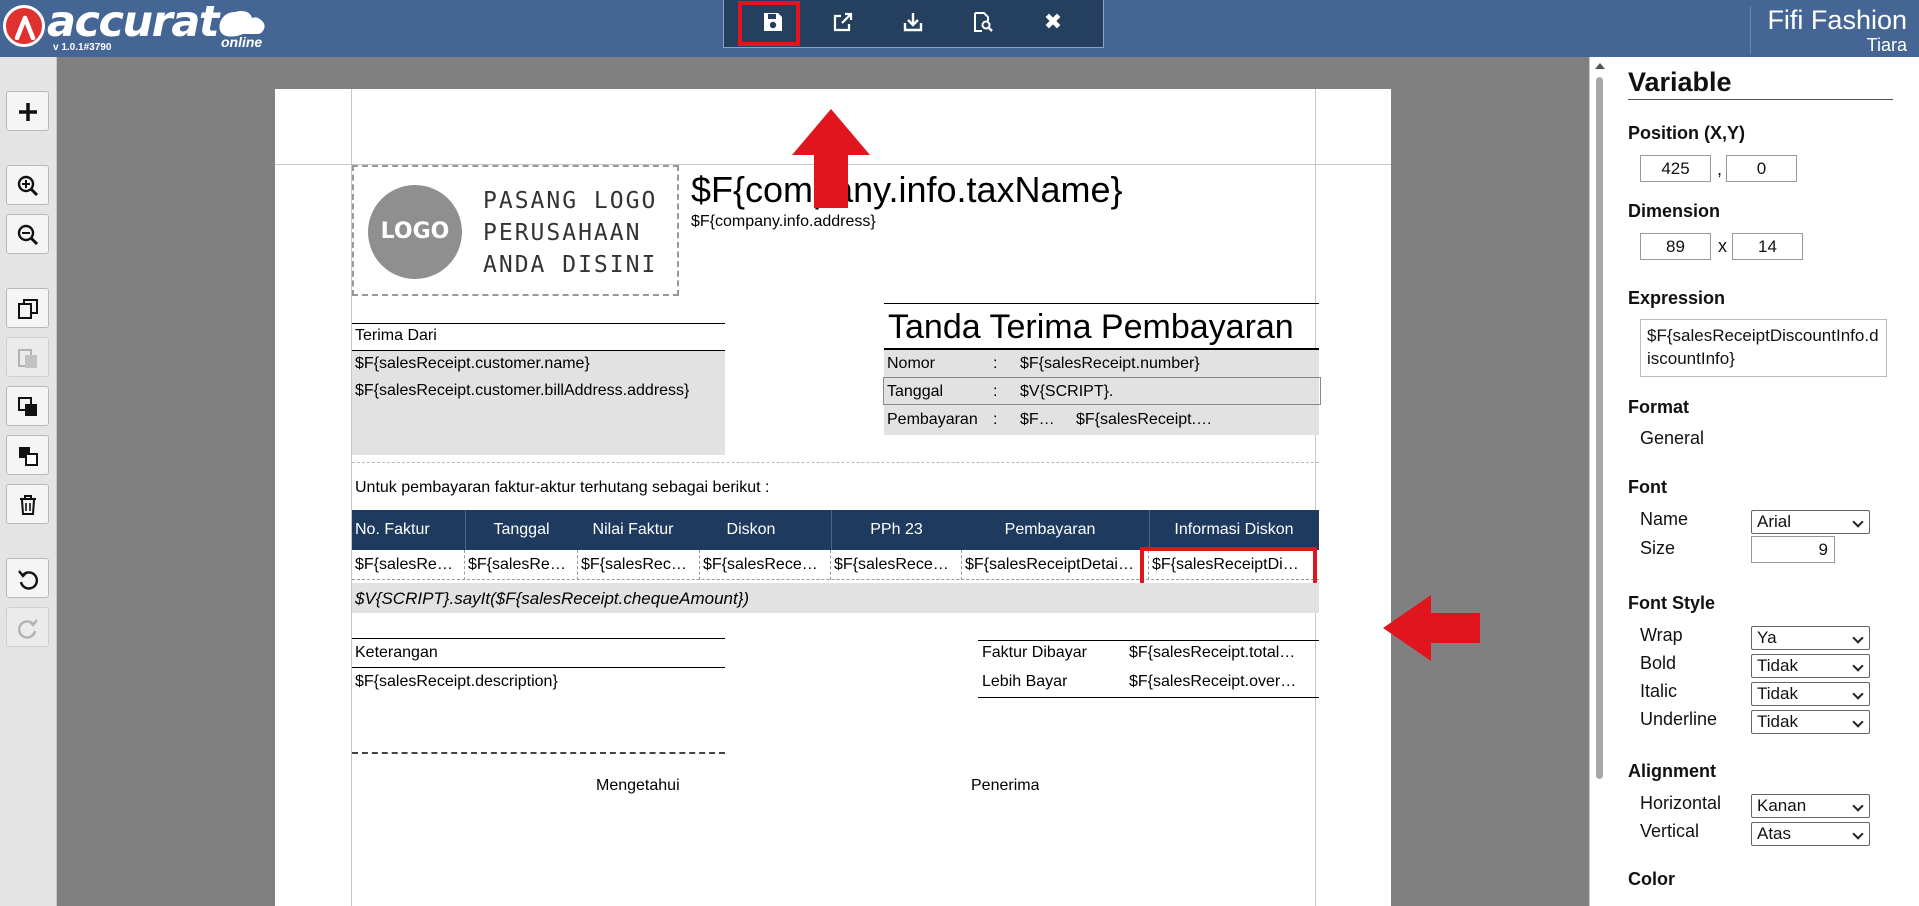  I want to click on totals-top-line, so click(1148, 640).